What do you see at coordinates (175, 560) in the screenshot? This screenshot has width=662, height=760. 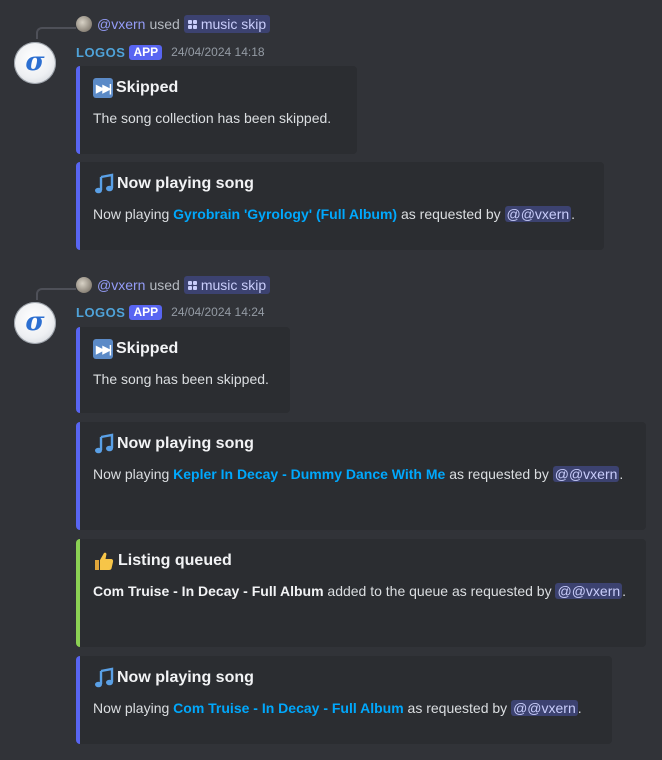 I see `embed-title-text: Listing queued` at bounding box center [175, 560].